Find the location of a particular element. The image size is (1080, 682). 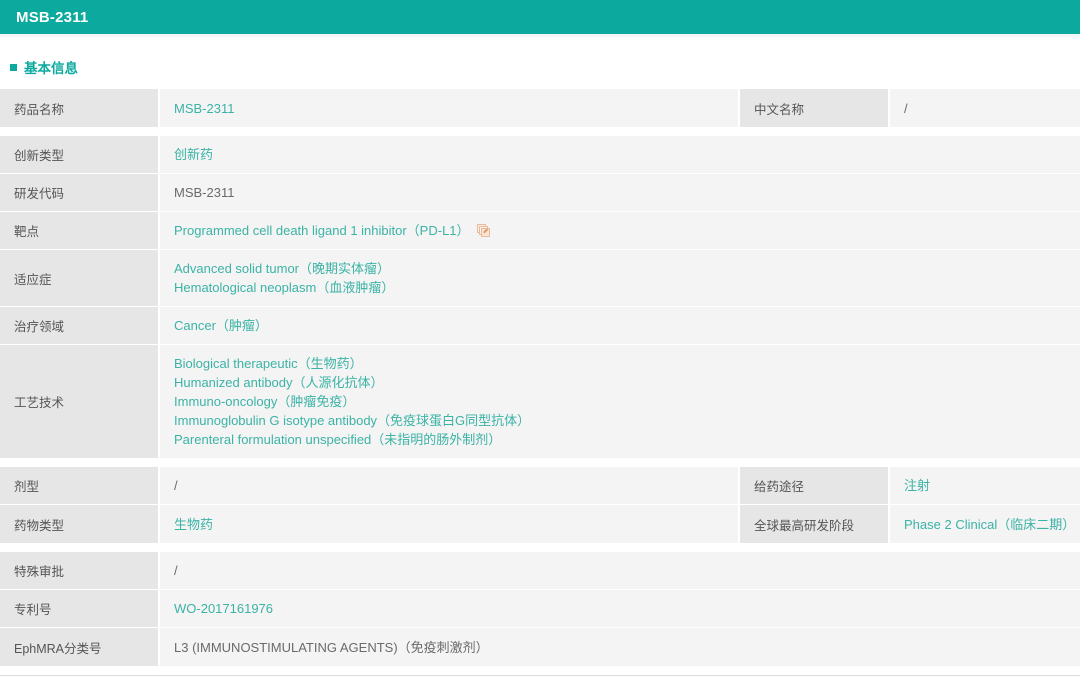

value-link: Humanized antibody（人源化抗体） is located at coordinates (627, 382).